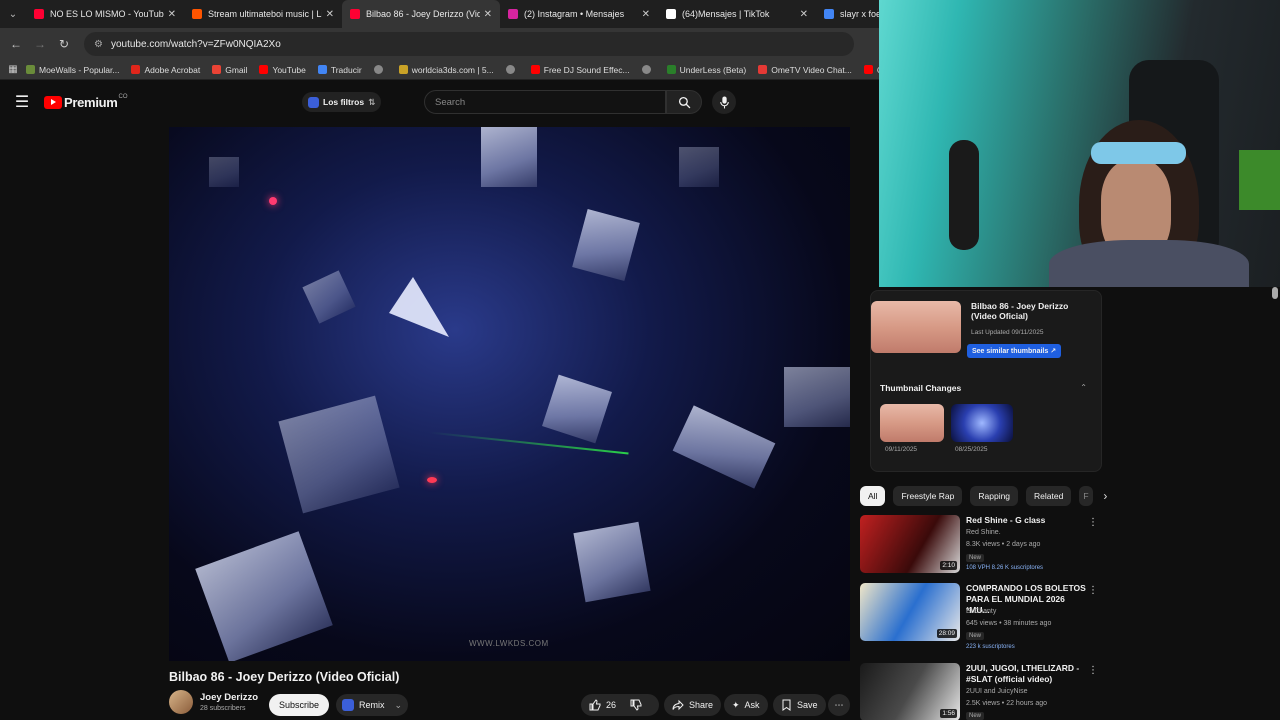 The image size is (1280, 720). What do you see at coordinates (839, 705) in the screenshot?
I see `more-actions-button: ⋯` at bounding box center [839, 705].